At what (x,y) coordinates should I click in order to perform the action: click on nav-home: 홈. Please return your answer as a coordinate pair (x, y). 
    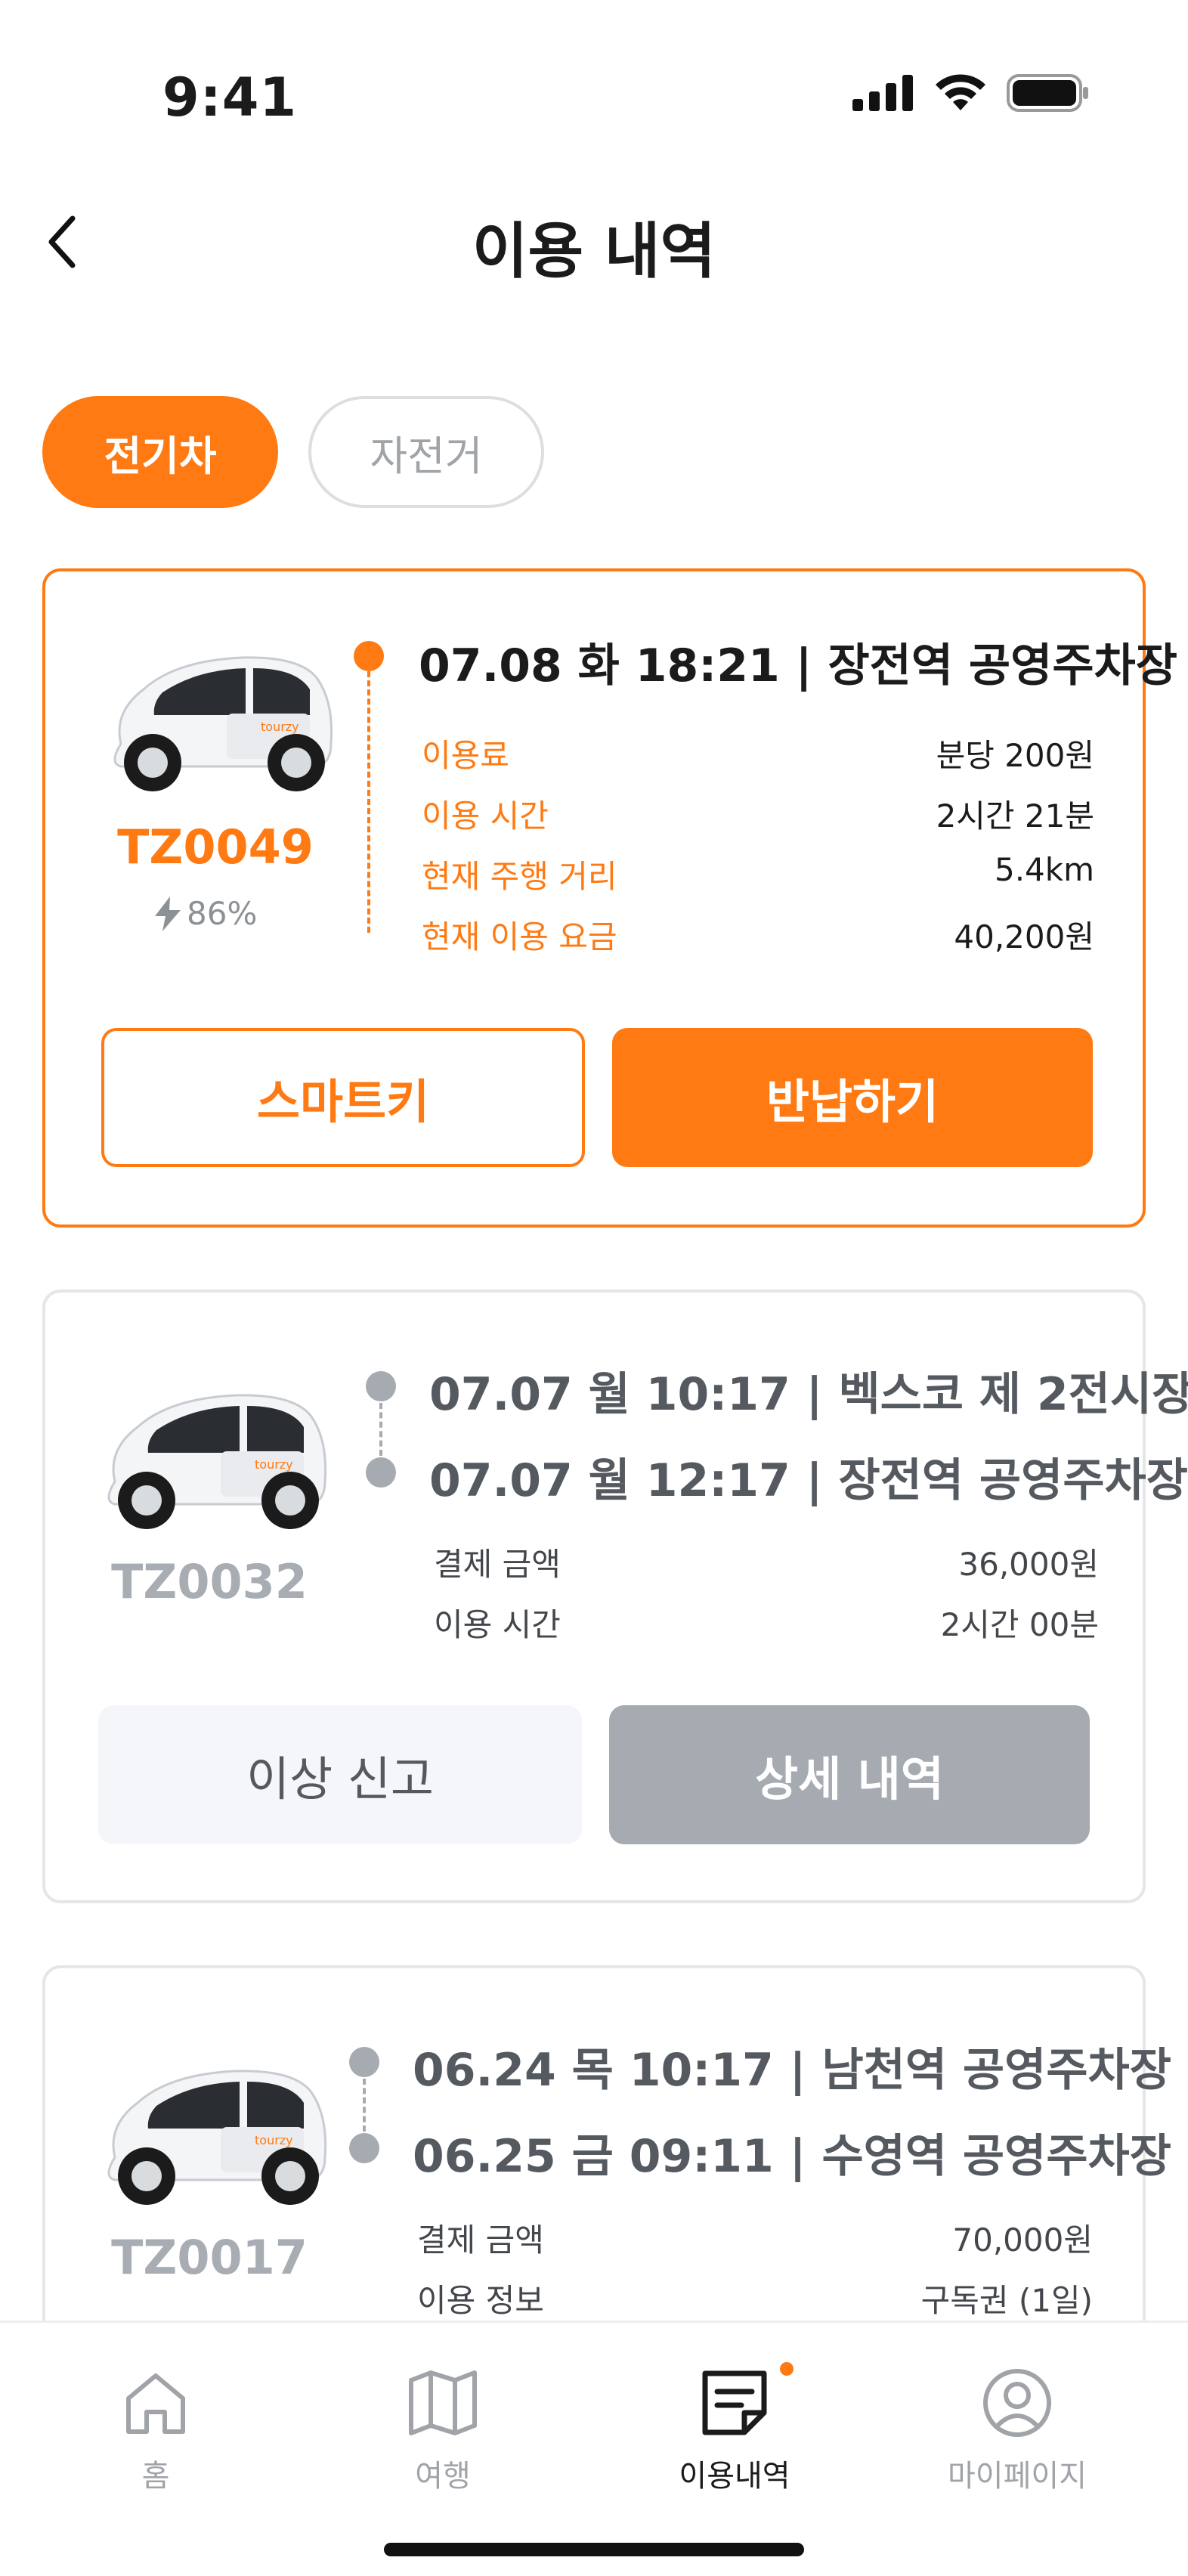
    Looking at the image, I should click on (155, 2430).